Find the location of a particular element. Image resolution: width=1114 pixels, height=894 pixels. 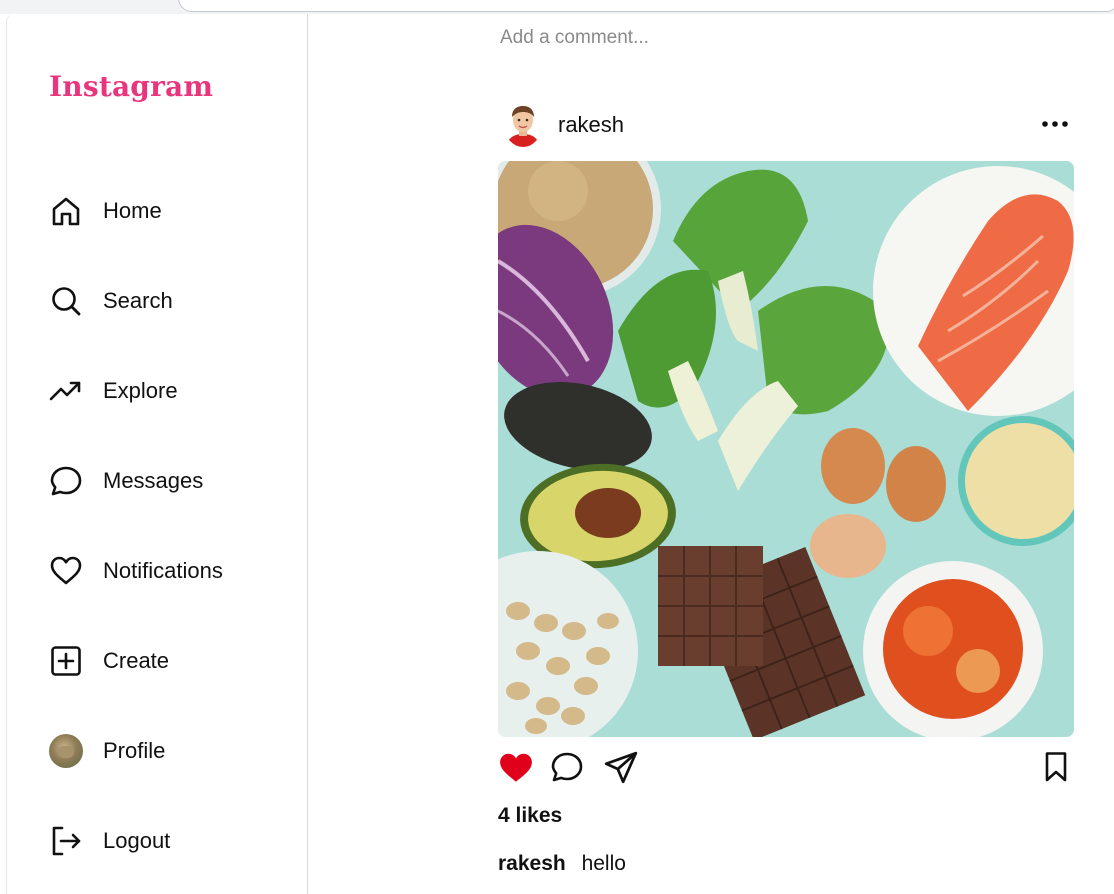

profile-avatar-wrapper is located at coordinates (66, 751).